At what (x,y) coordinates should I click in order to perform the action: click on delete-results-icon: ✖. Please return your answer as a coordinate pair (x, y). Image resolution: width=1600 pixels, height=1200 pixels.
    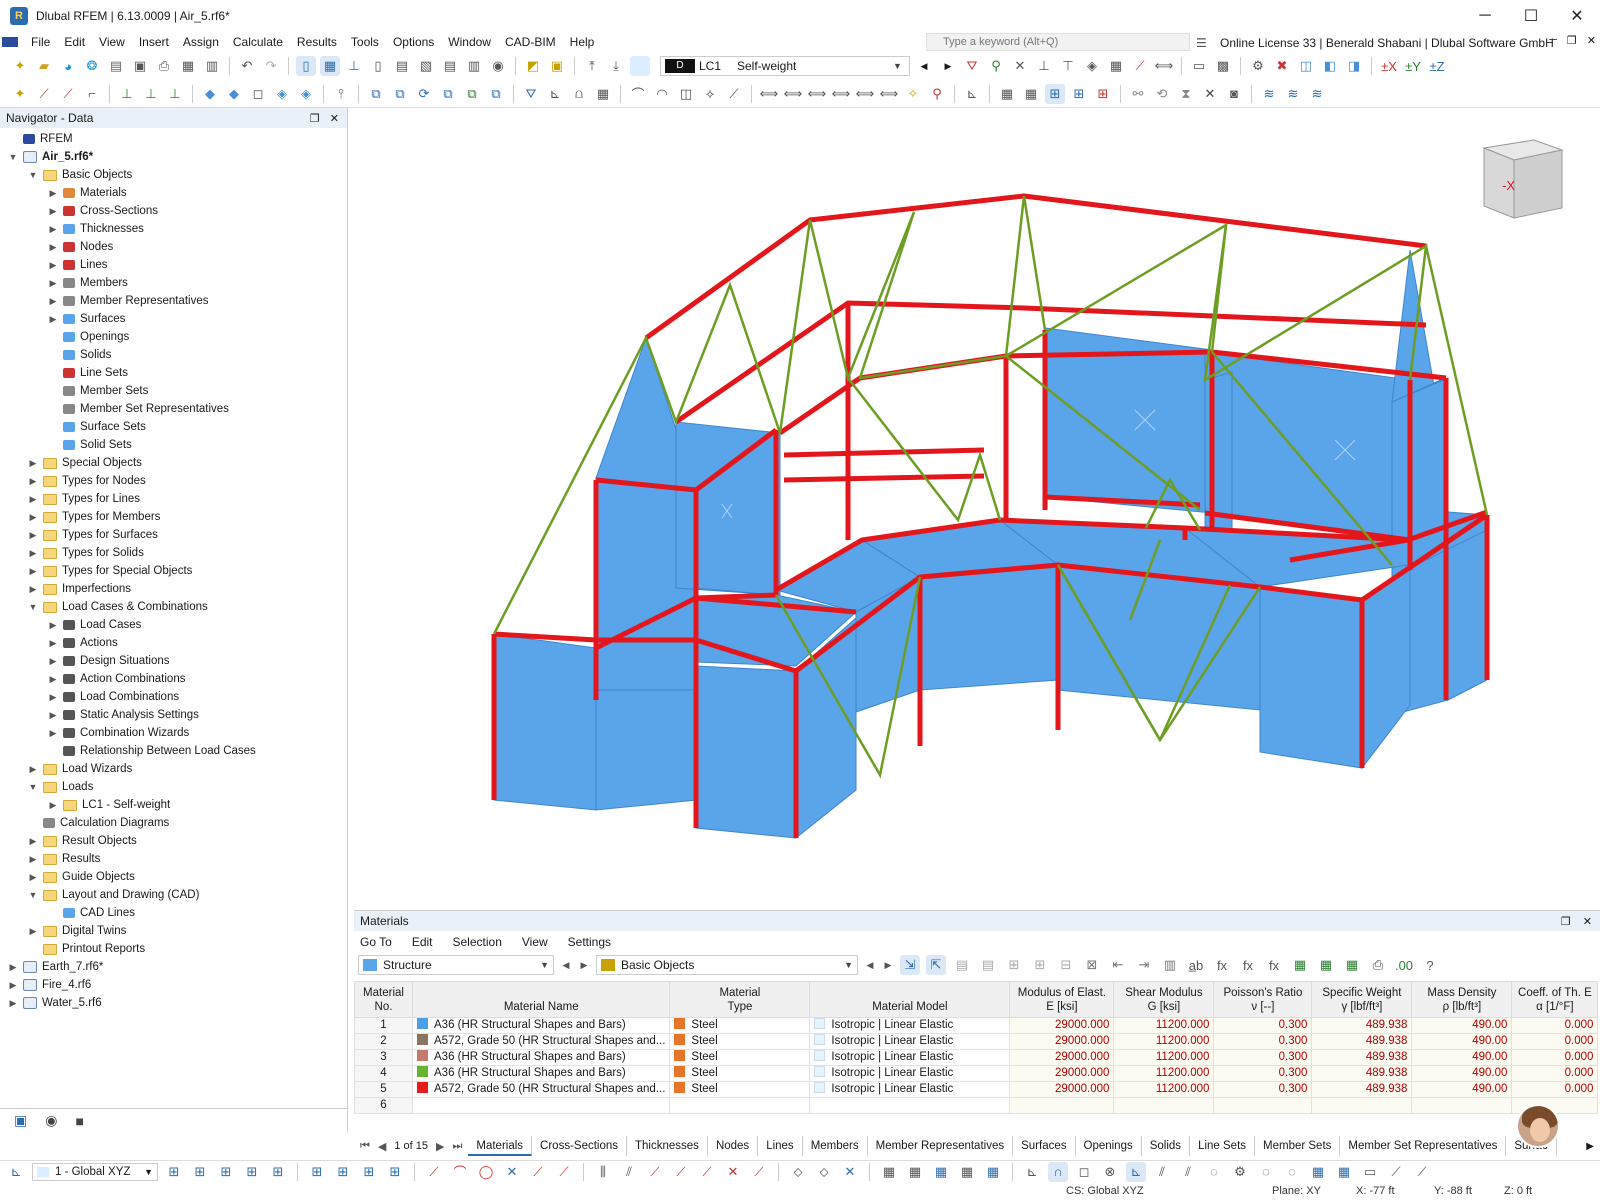
    Looking at the image, I should click on (1282, 66).